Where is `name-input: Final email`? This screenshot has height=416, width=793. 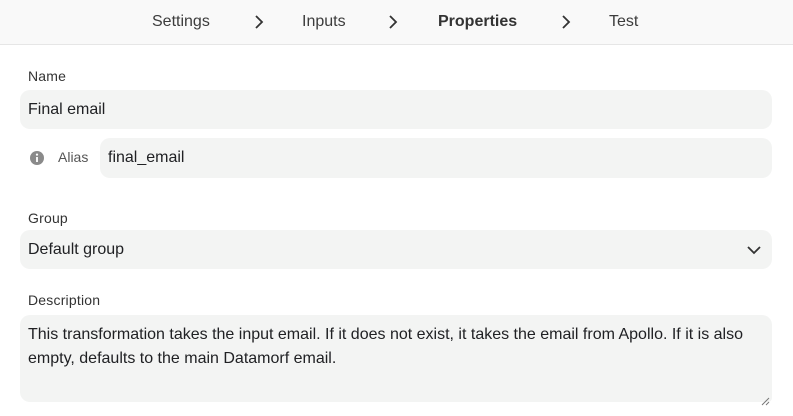
name-input: Final email is located at coordinates (396, 109).